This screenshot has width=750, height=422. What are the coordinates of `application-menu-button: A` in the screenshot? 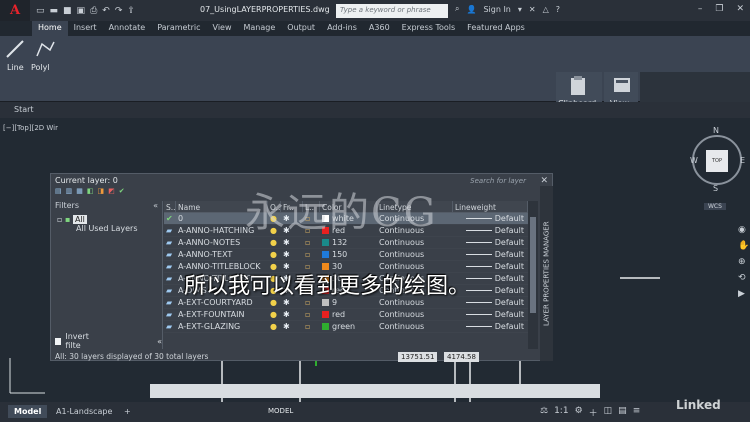 It's located at (15, 10).